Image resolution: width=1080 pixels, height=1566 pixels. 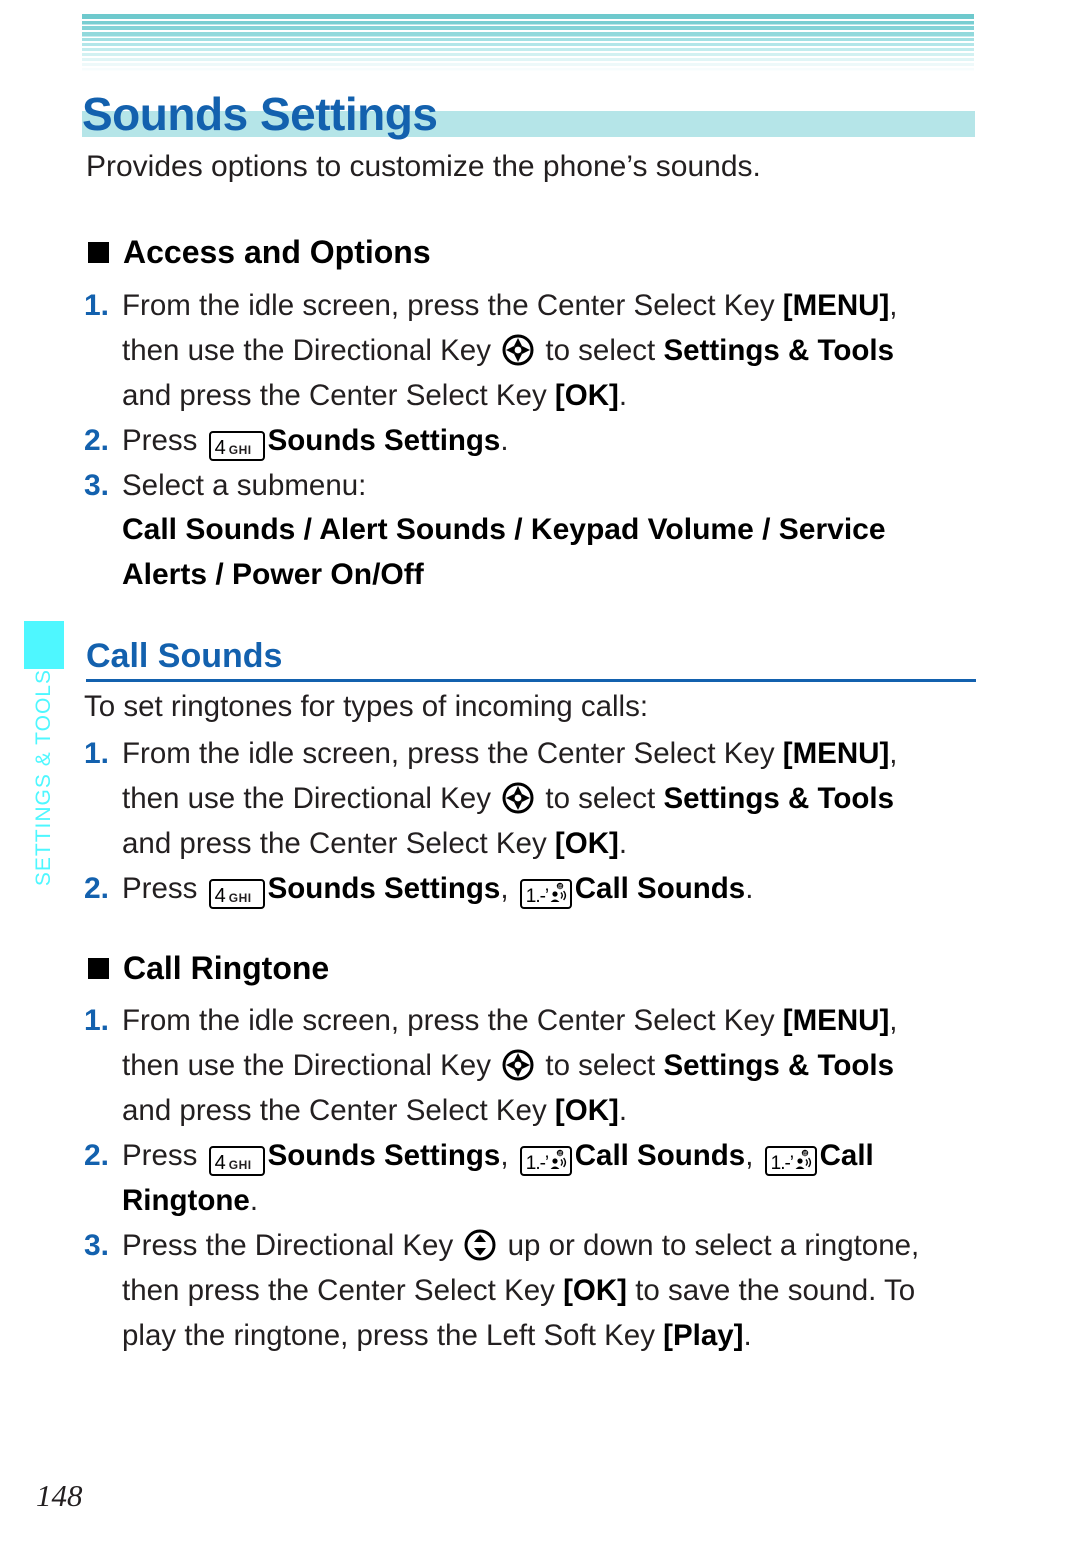 What do you see at coordinates (338, 1110) in the screenshot?
I see `step-text-part: and press the Center Select Key` at bounding box center [338, 1110].